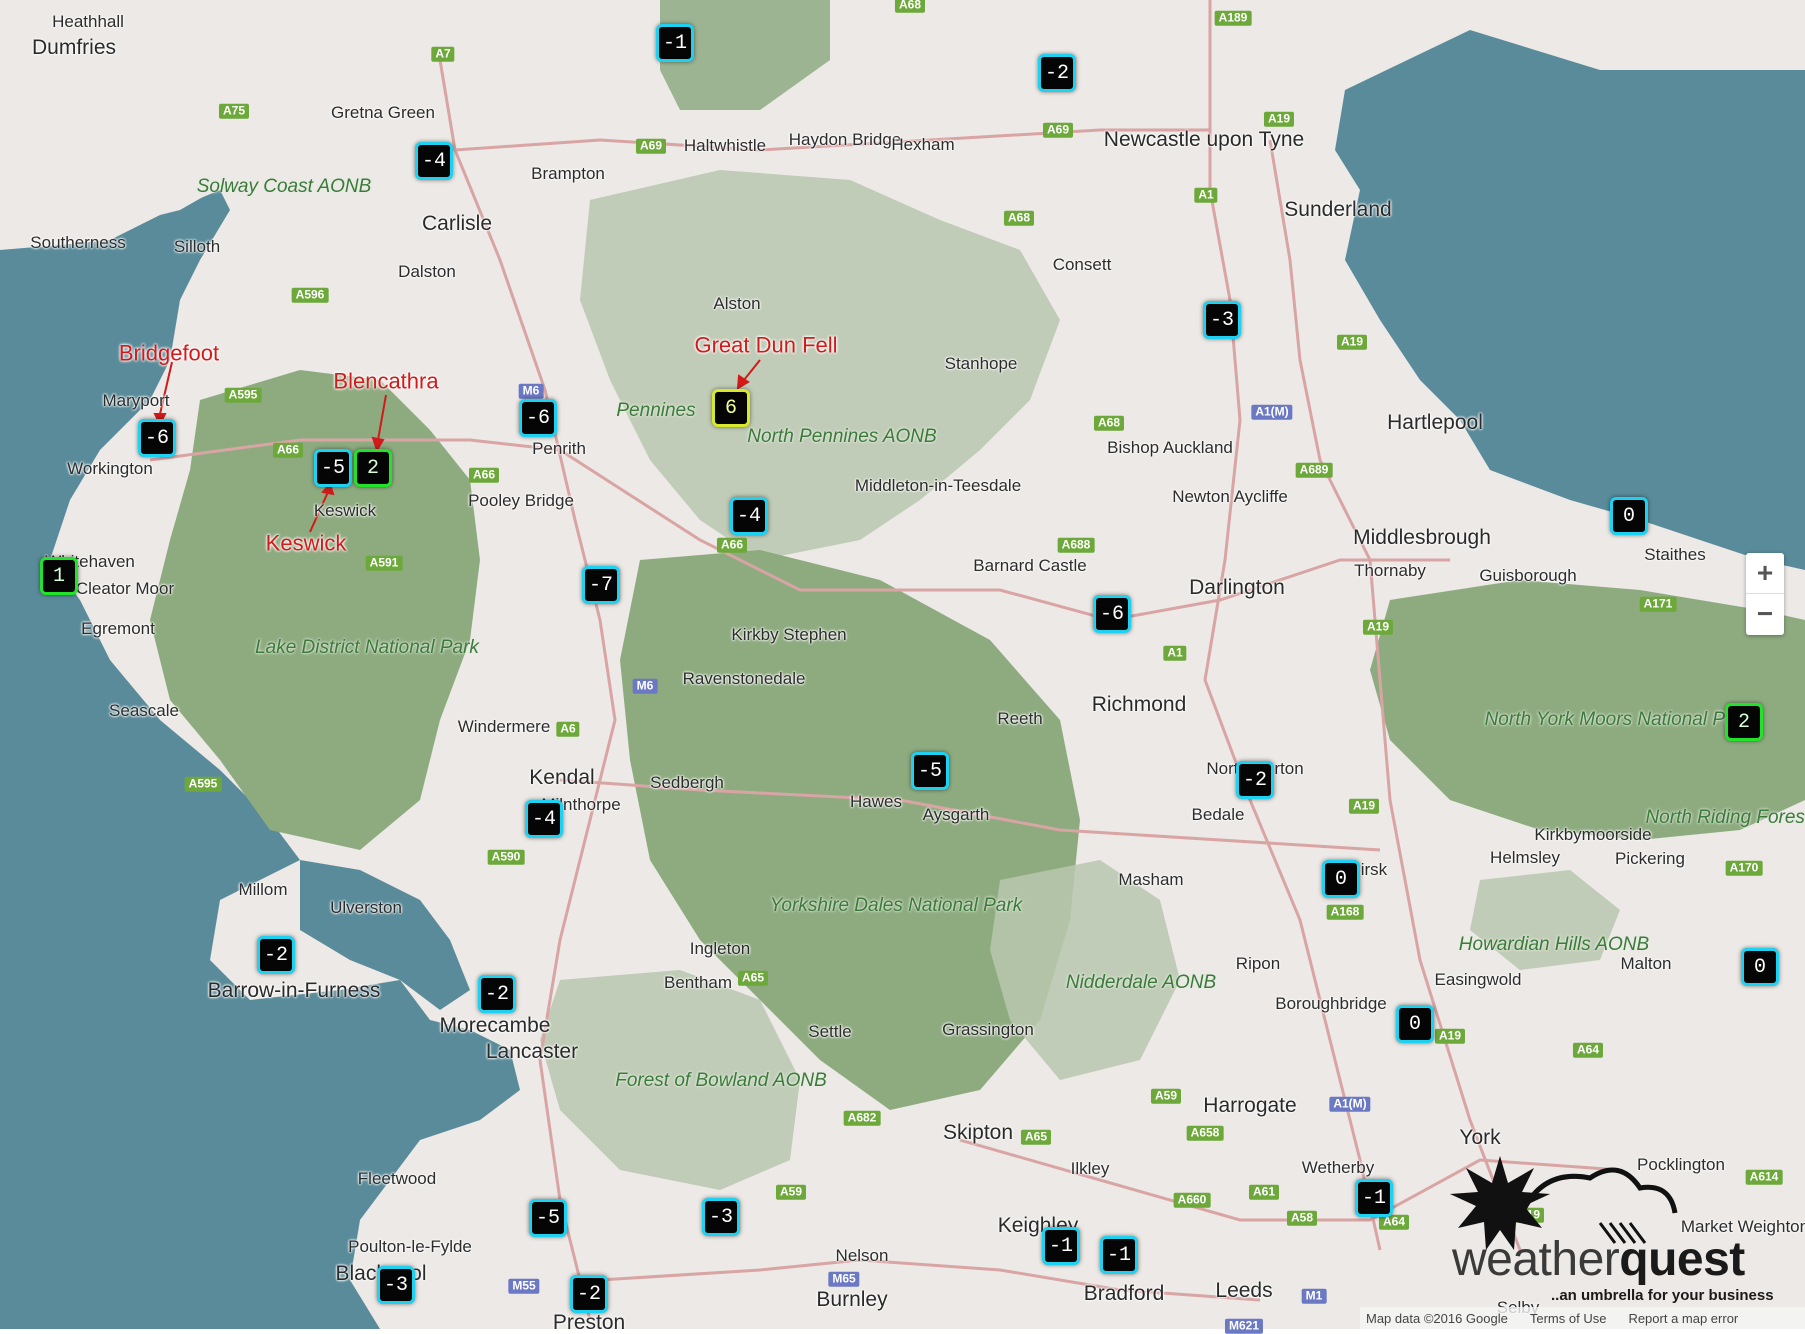 Image resolution: width=1805 pixels, height=1334 pixels. What do you see at coordinates (288, 450) in the screenshot?
I see `road-label: A66` at bounding box center [288, 450].